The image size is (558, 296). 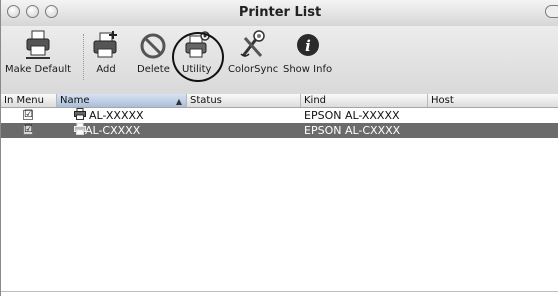 I want to click on toolbar-toggle-button, so click(x=551, y=11).